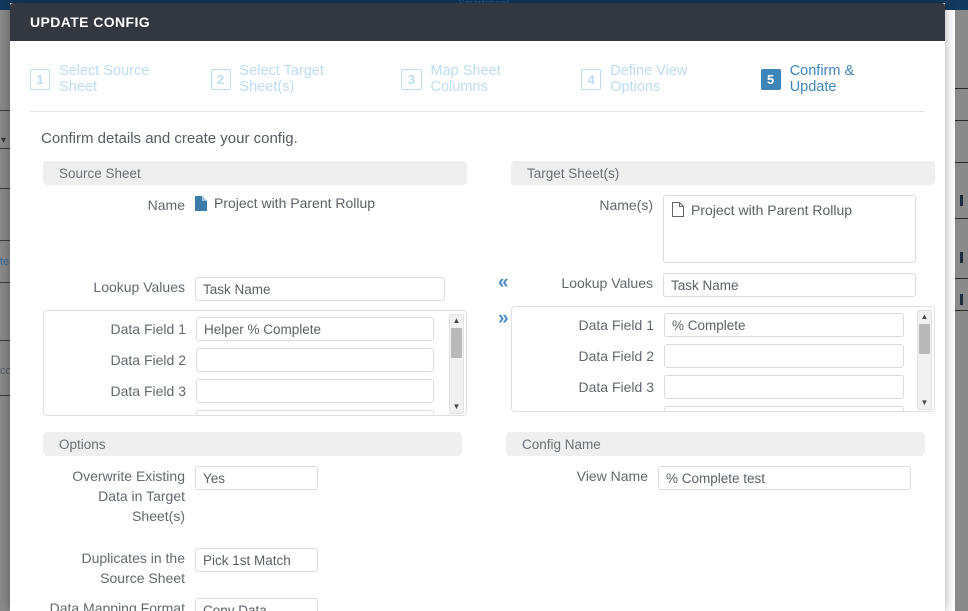 The image size is (968, 611). Describe the element at coordinates (148, 329) in the screenshot. I see `source-data-field-1-label: Data Field 1` at that location.